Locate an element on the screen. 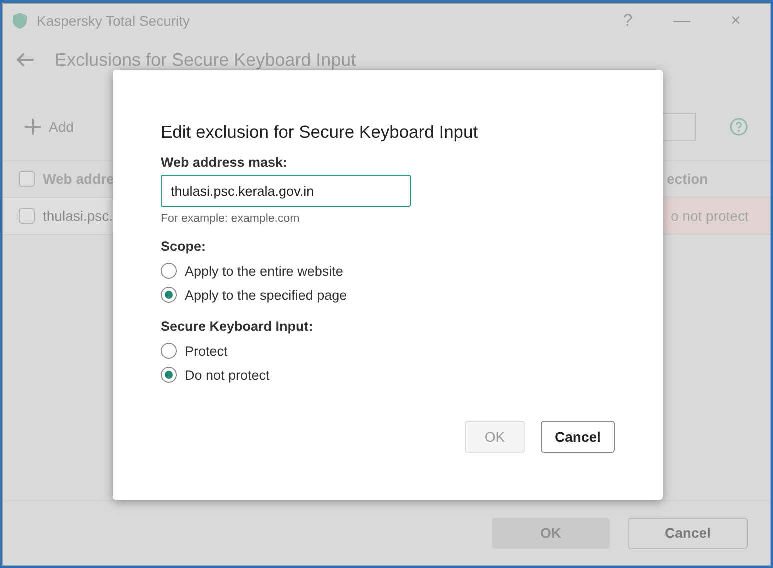 This screenshot has height=568, width=773. minimize-button: — is located at coordinates (682, 21).